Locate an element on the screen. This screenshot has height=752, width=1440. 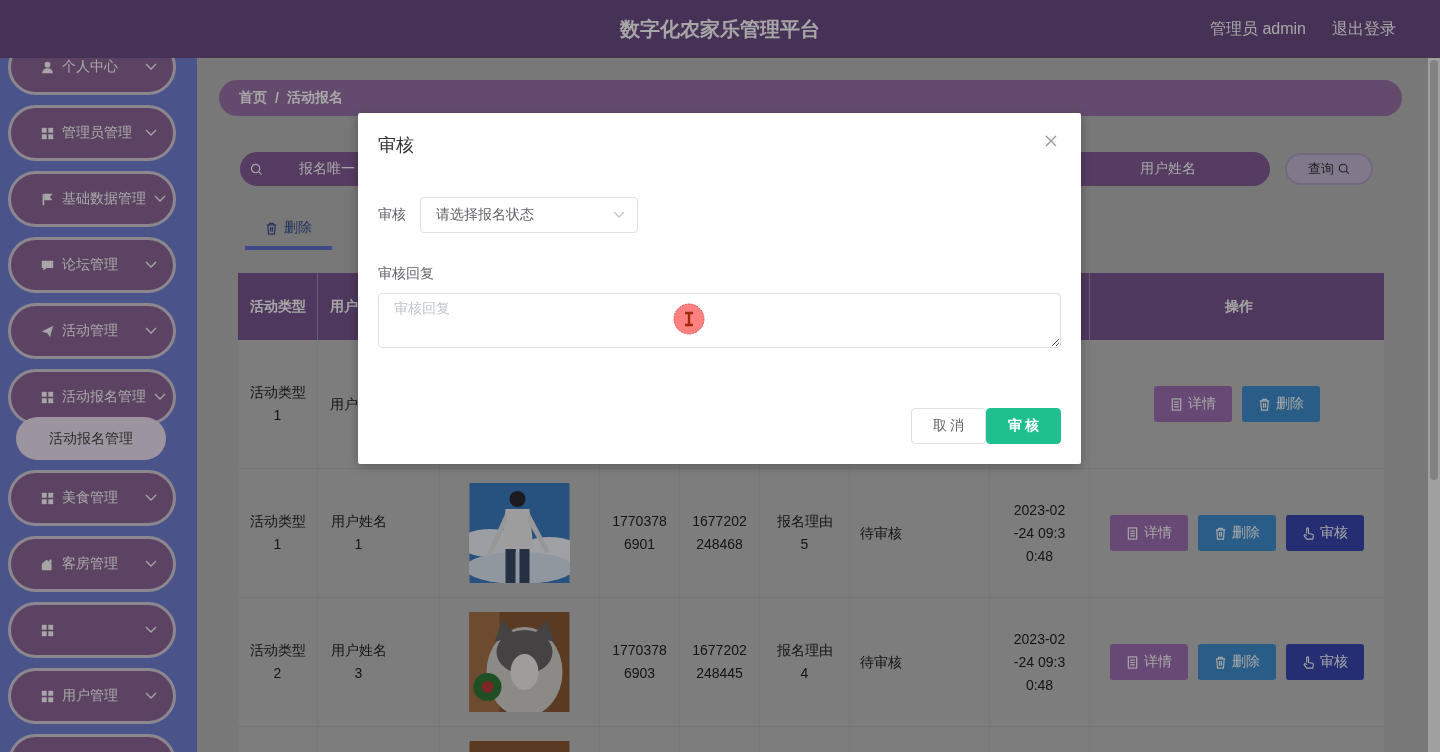
cancel-button: 取消 is located at coordinates (948, 426).